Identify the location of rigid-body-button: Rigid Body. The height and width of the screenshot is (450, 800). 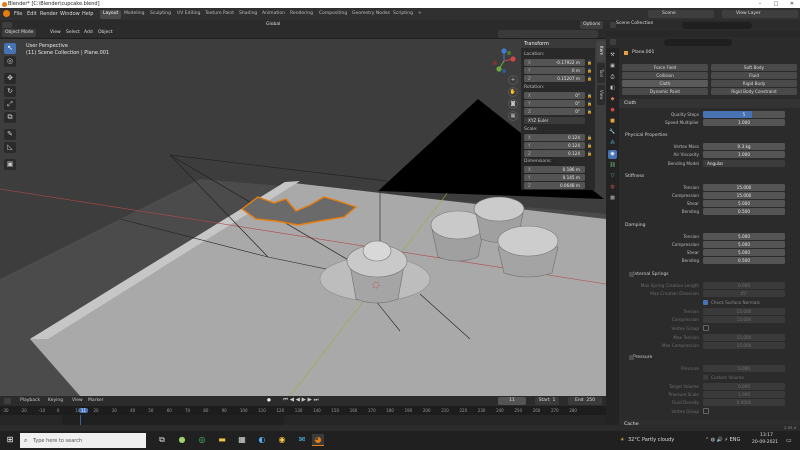
(754, 83).